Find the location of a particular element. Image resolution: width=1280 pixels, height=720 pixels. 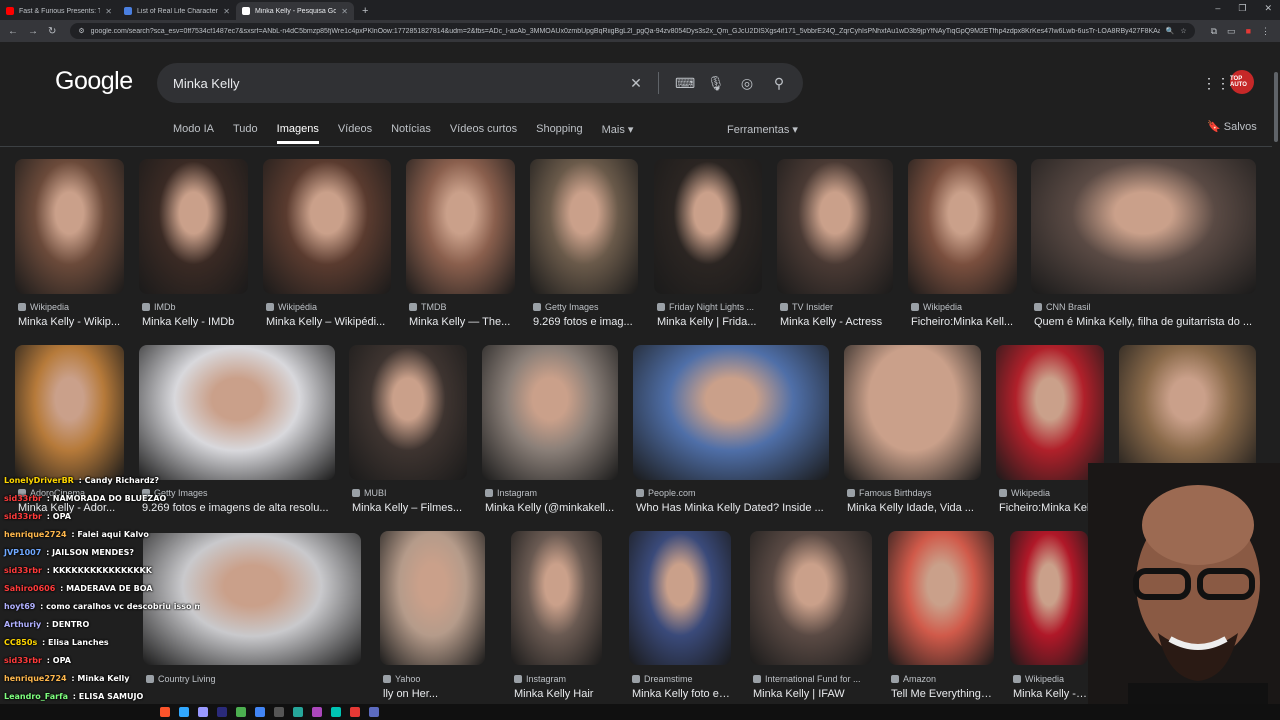

result-title: Minka Kelly - W is located at coordinates (1050, 694).